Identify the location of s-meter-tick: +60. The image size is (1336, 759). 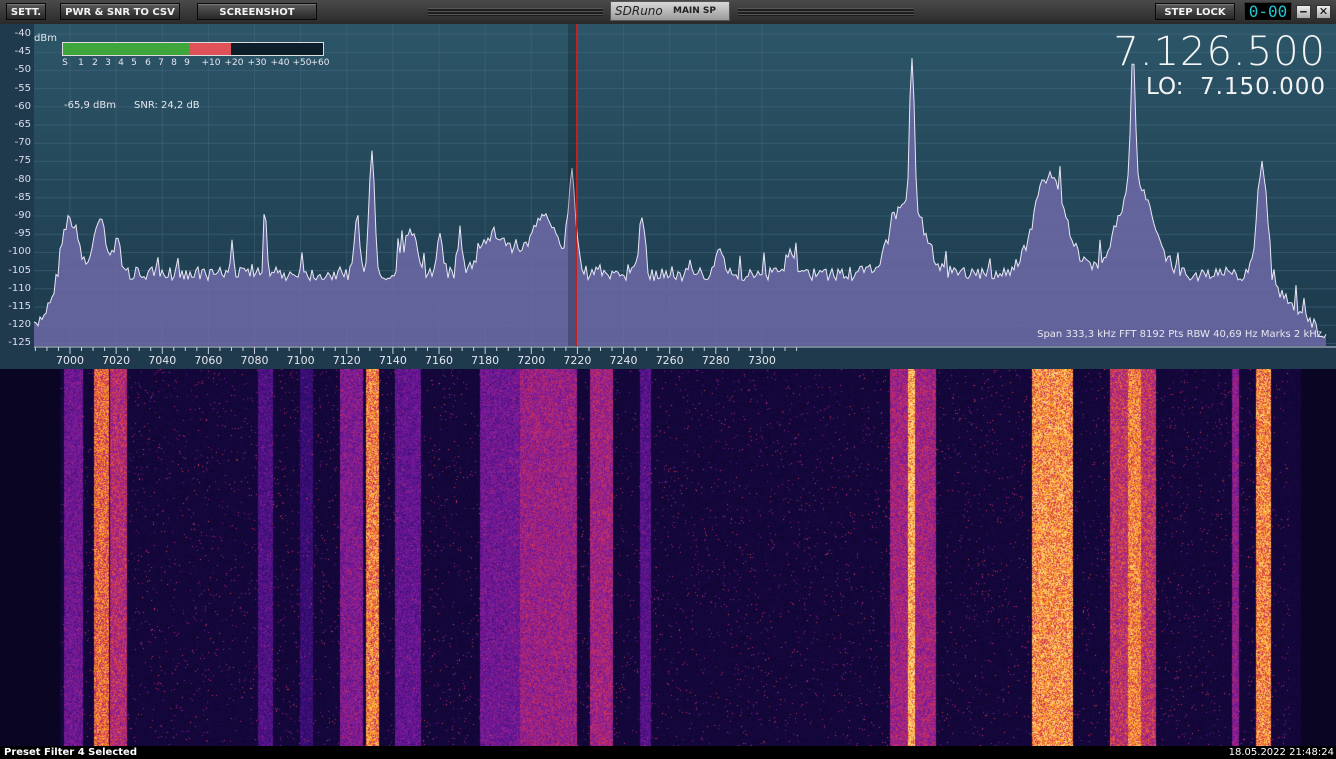
(320, 63).